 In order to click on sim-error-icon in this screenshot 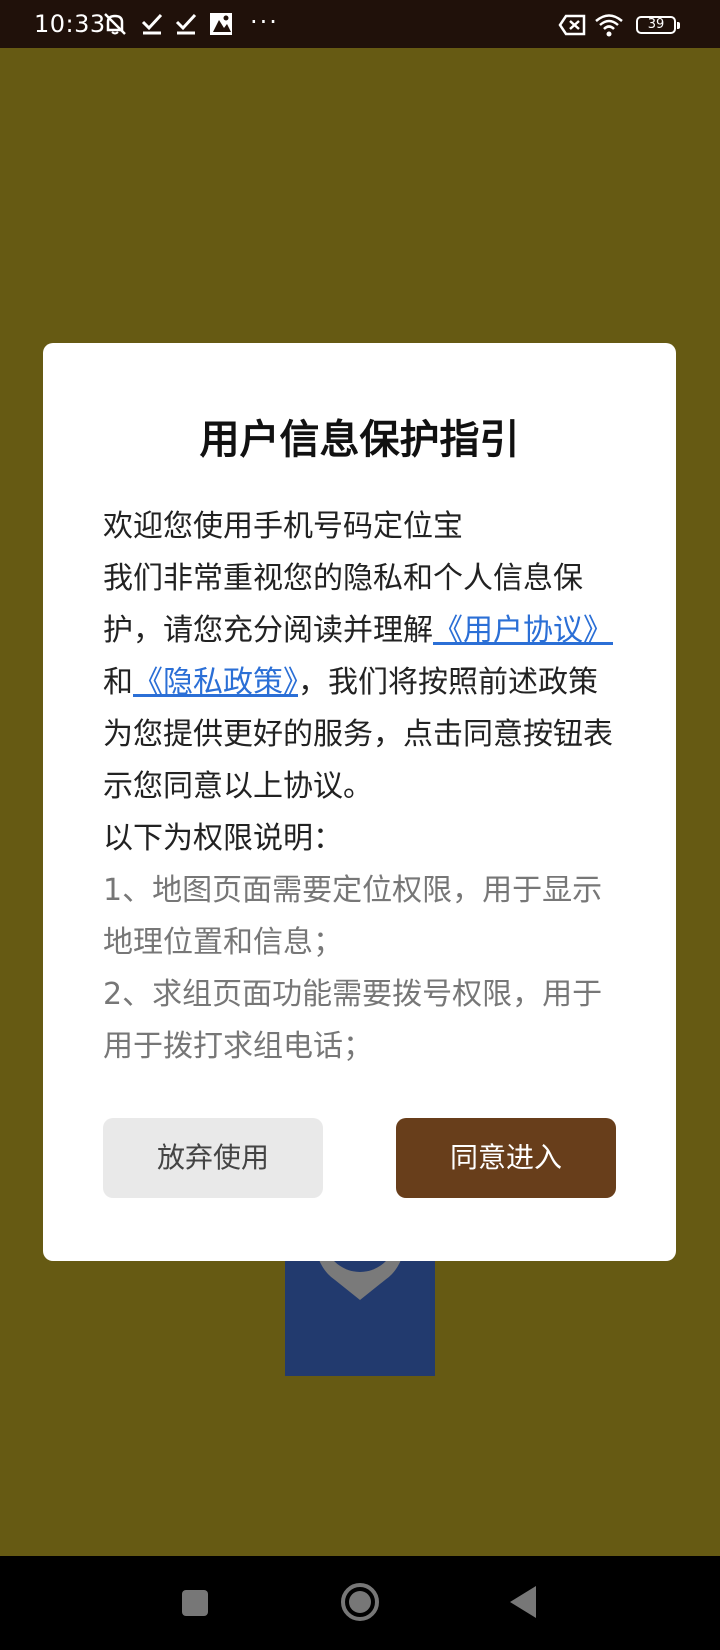, I will do `click(572, 25)`.